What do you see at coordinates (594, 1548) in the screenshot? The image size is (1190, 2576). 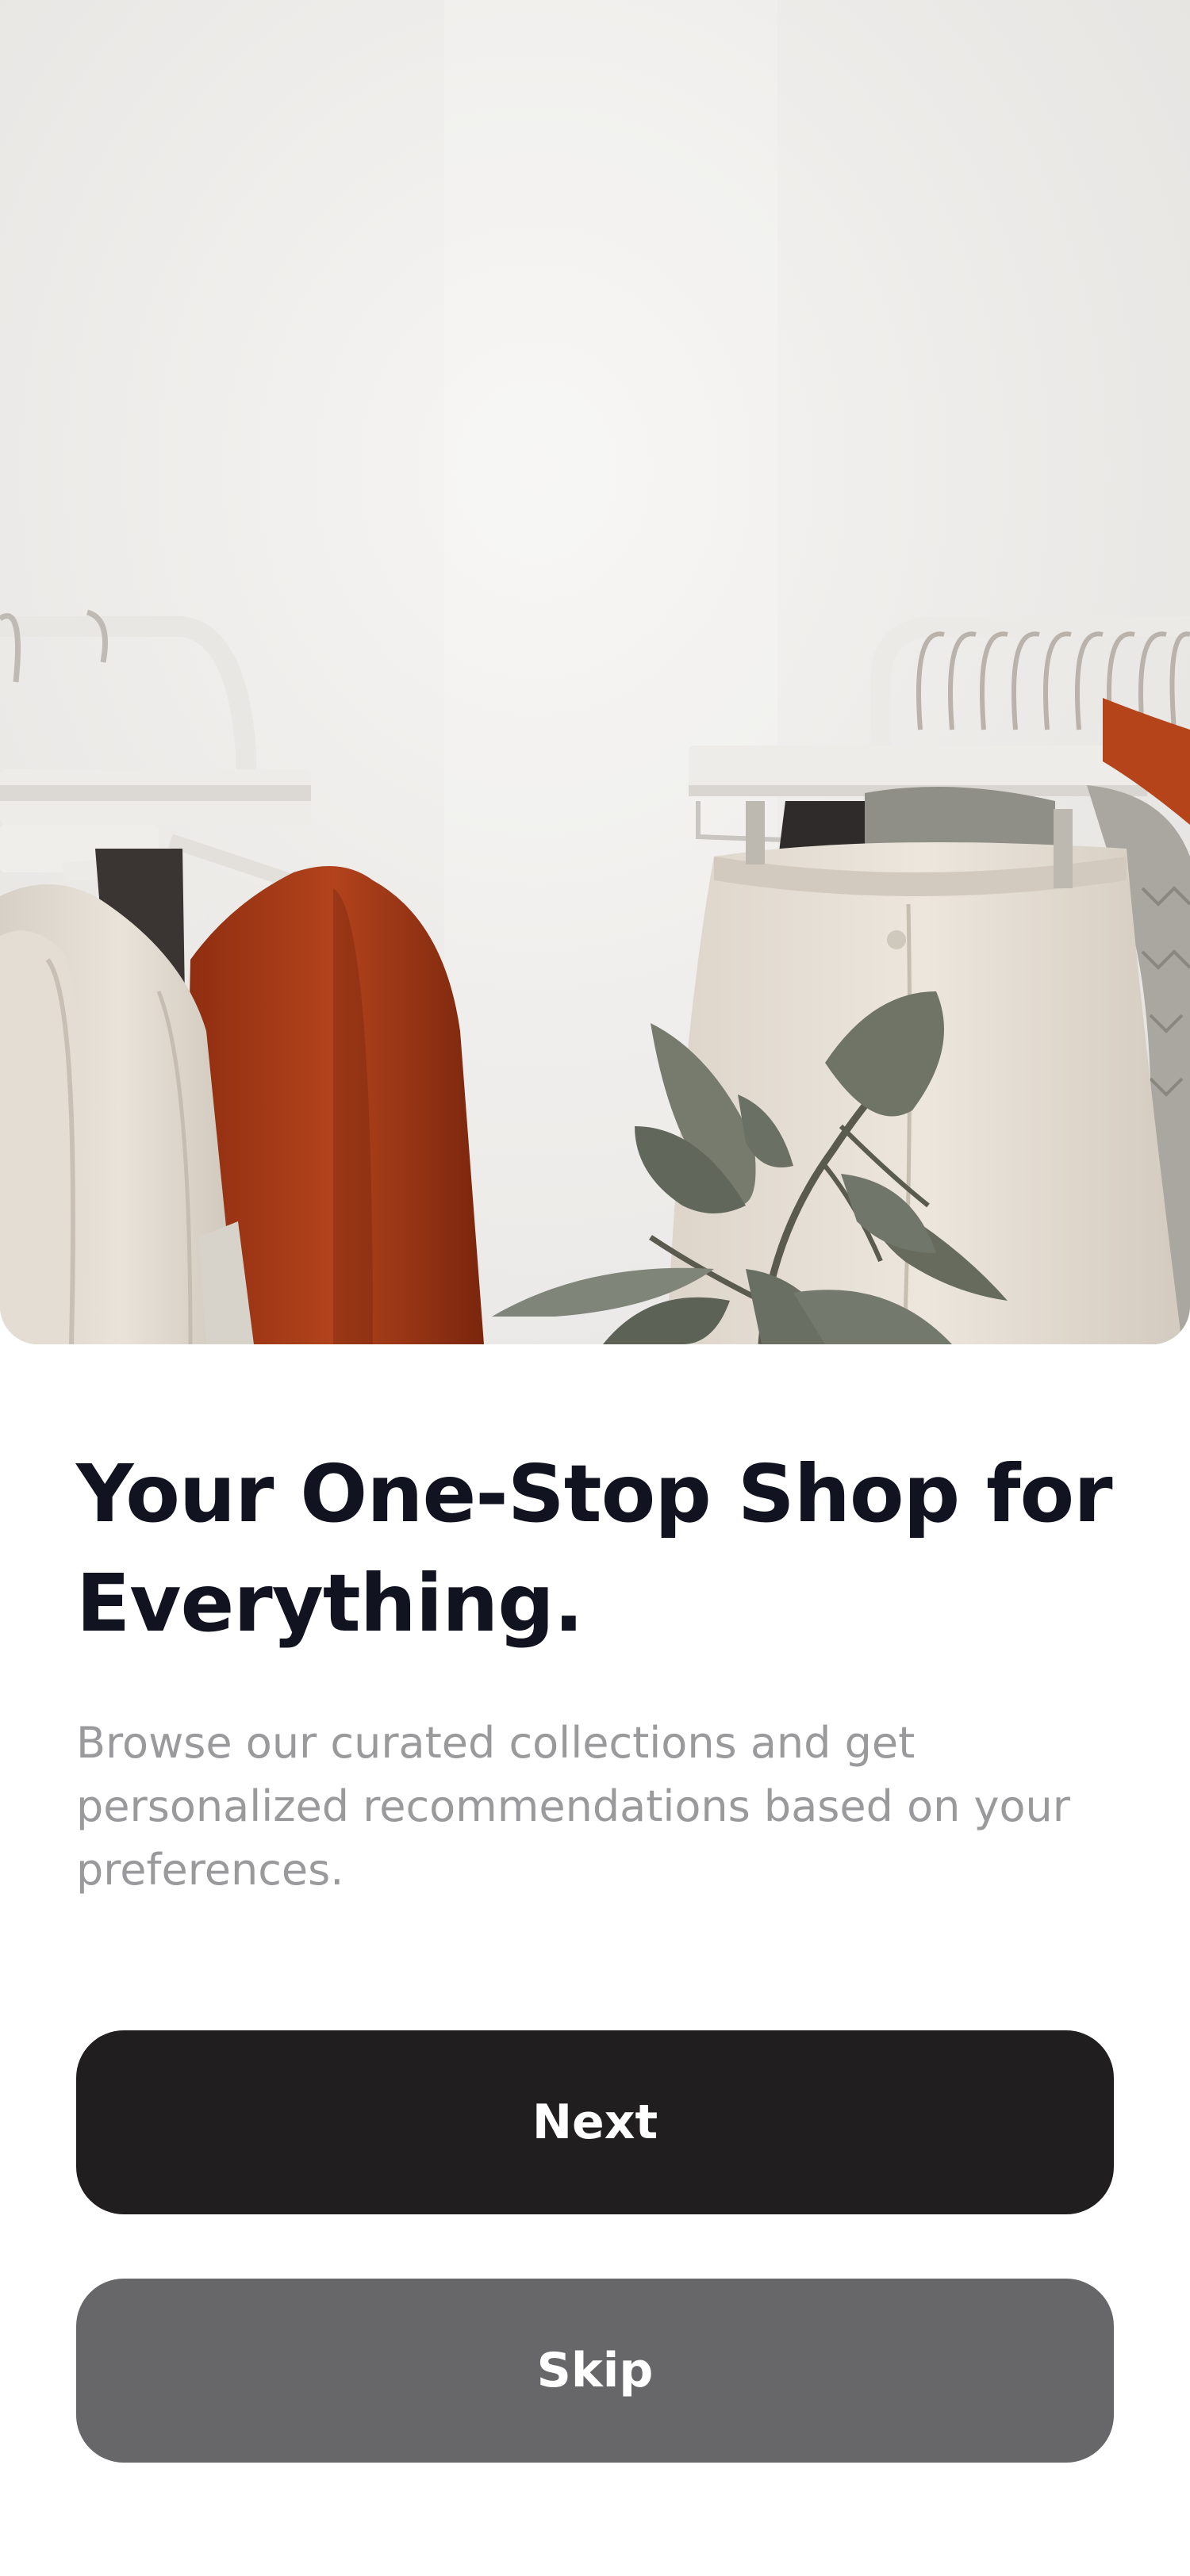 I see `page-title: Your One-Stop Shop for Everything.` at bounding box center [594, 1548].